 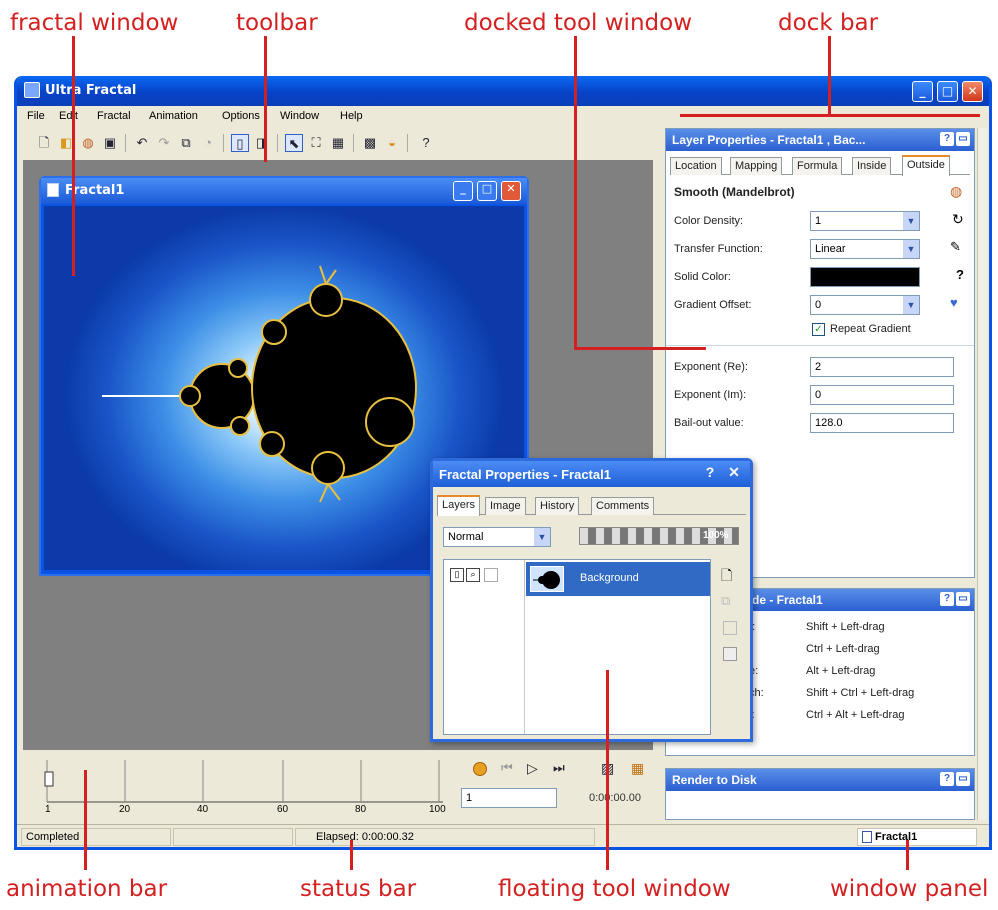 I want to click on favorite-icon: ♥, so click(x=954, y=302).